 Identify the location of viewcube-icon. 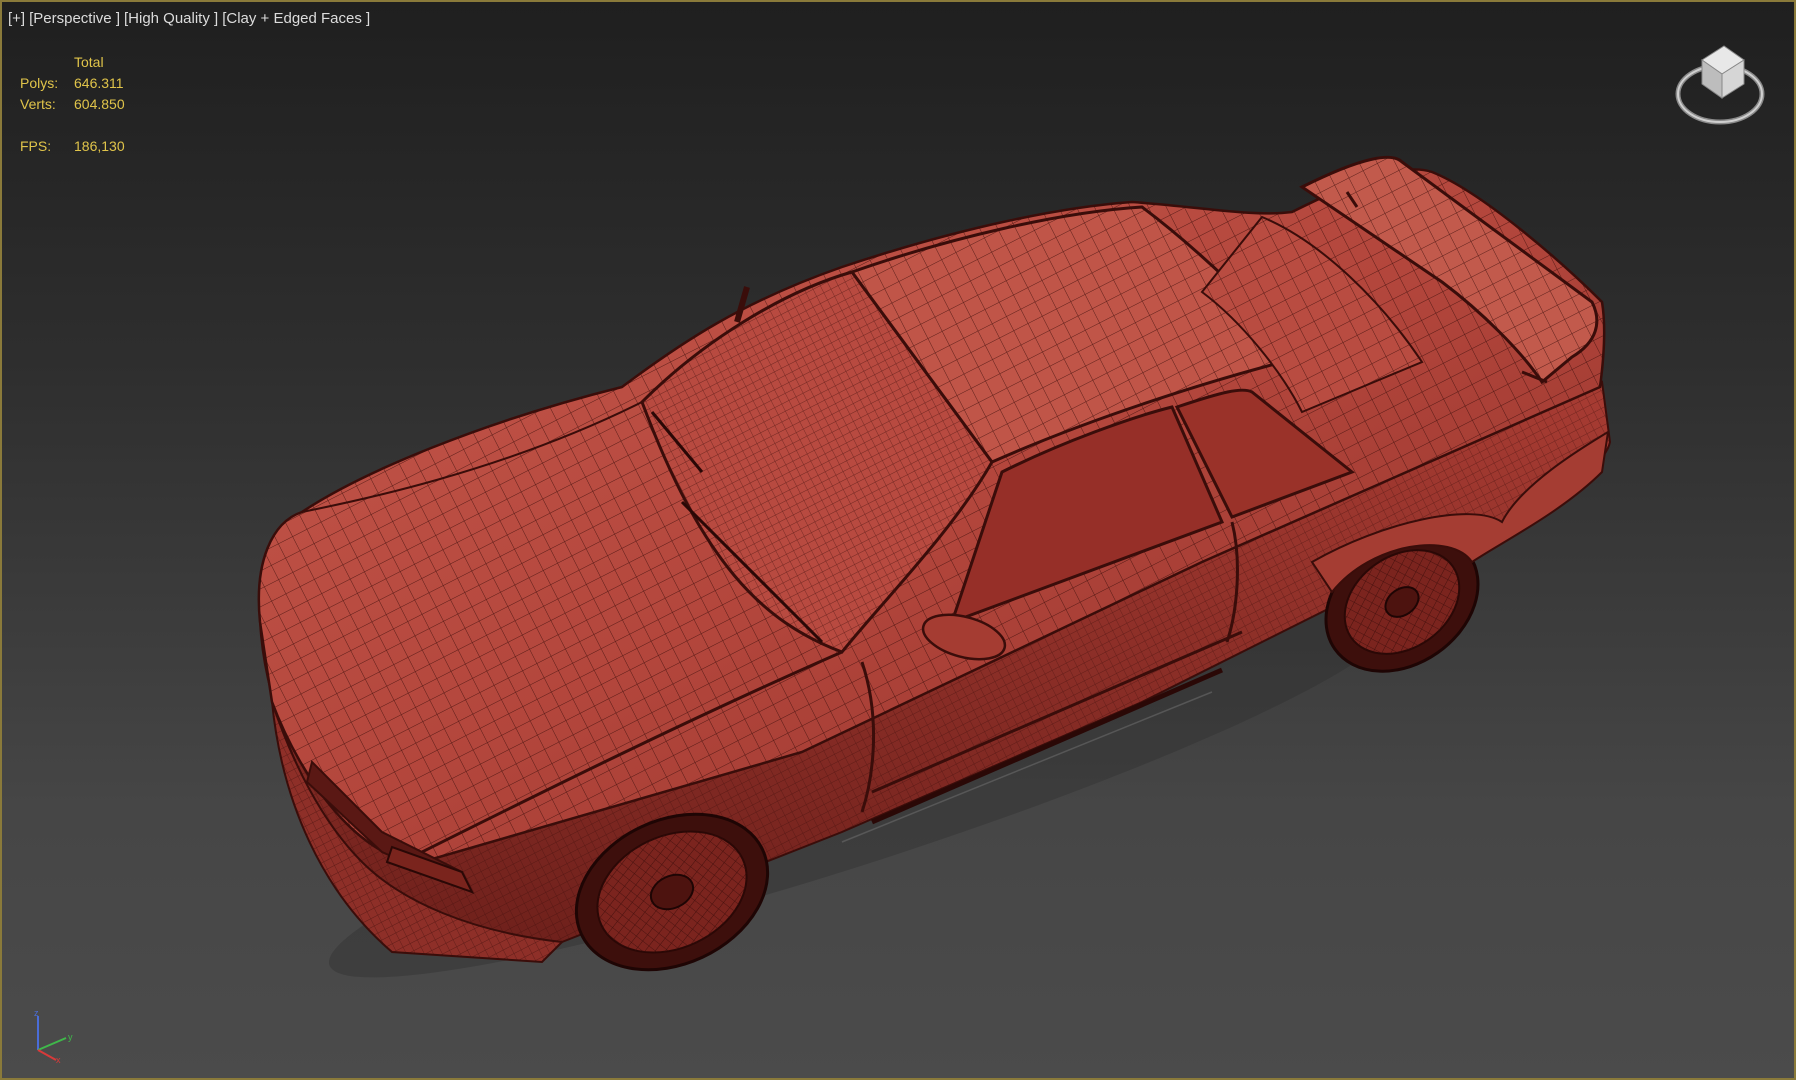
(1720, 86).